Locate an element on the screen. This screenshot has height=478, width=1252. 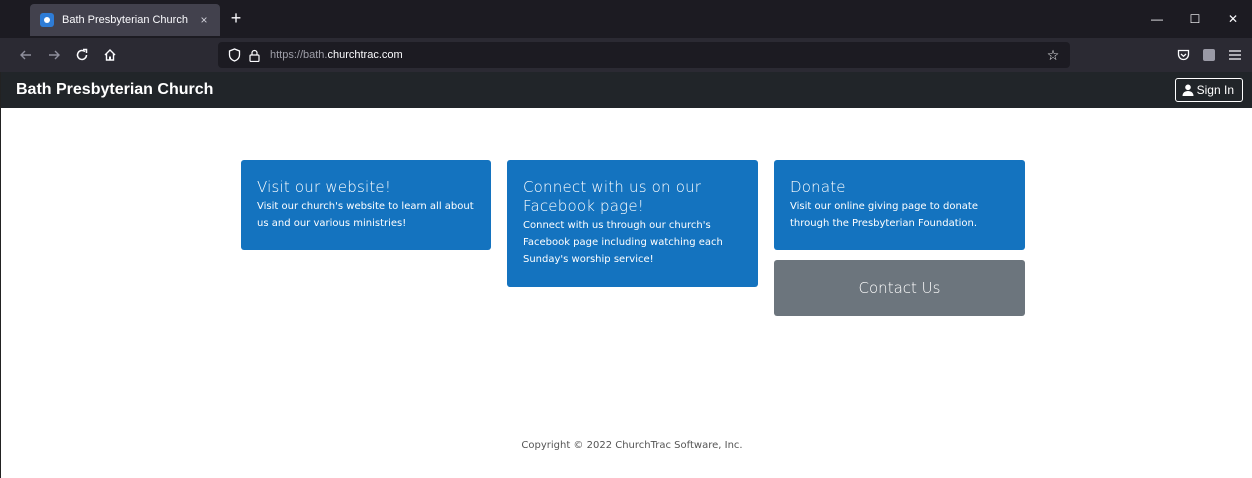
sign-in-label: Sign In is located at coordinates (1215, 90).